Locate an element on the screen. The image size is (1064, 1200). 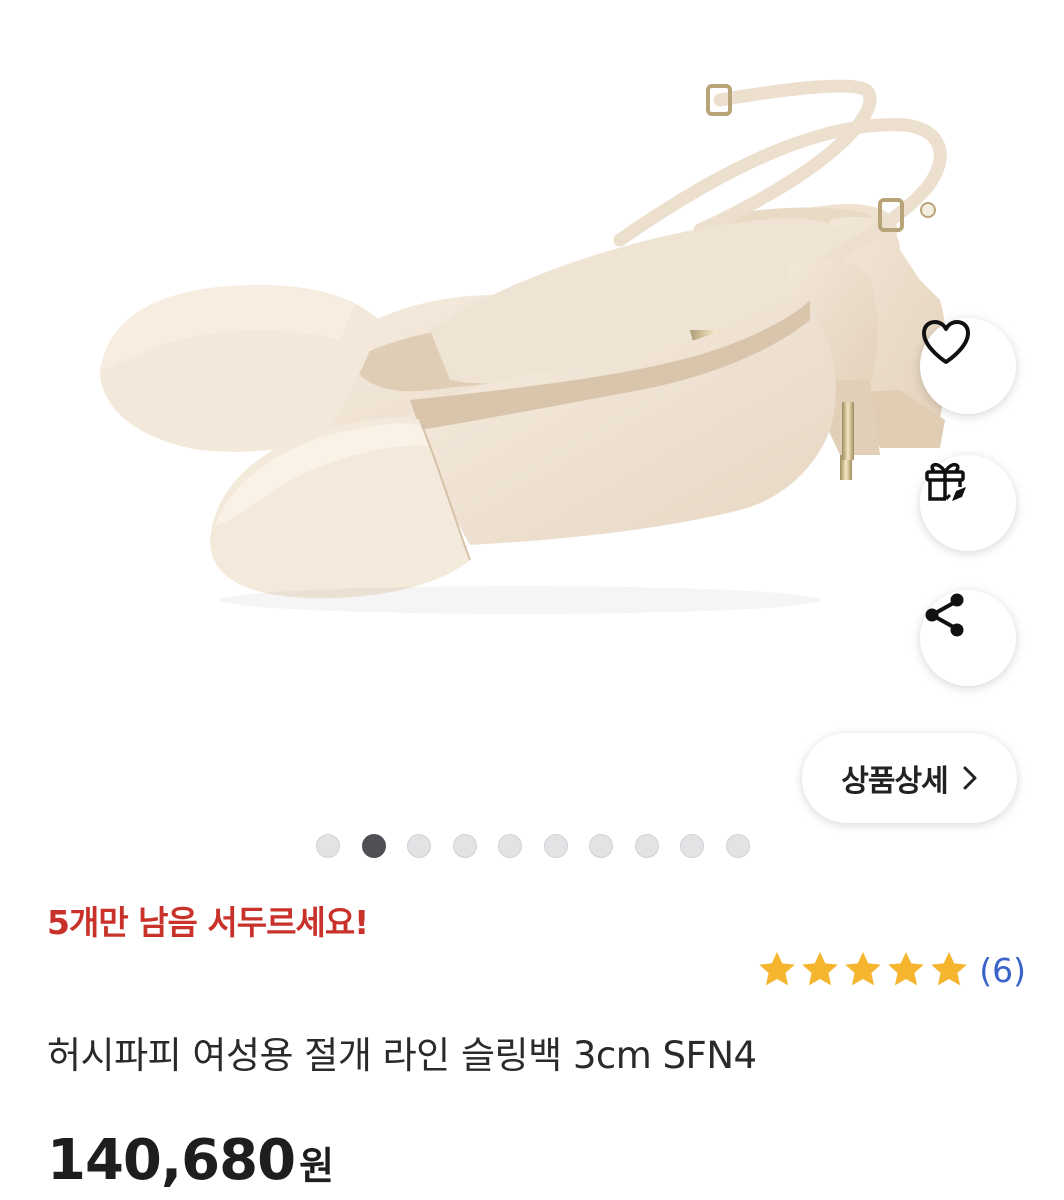
gift-button is located at coordinates (968, 503).